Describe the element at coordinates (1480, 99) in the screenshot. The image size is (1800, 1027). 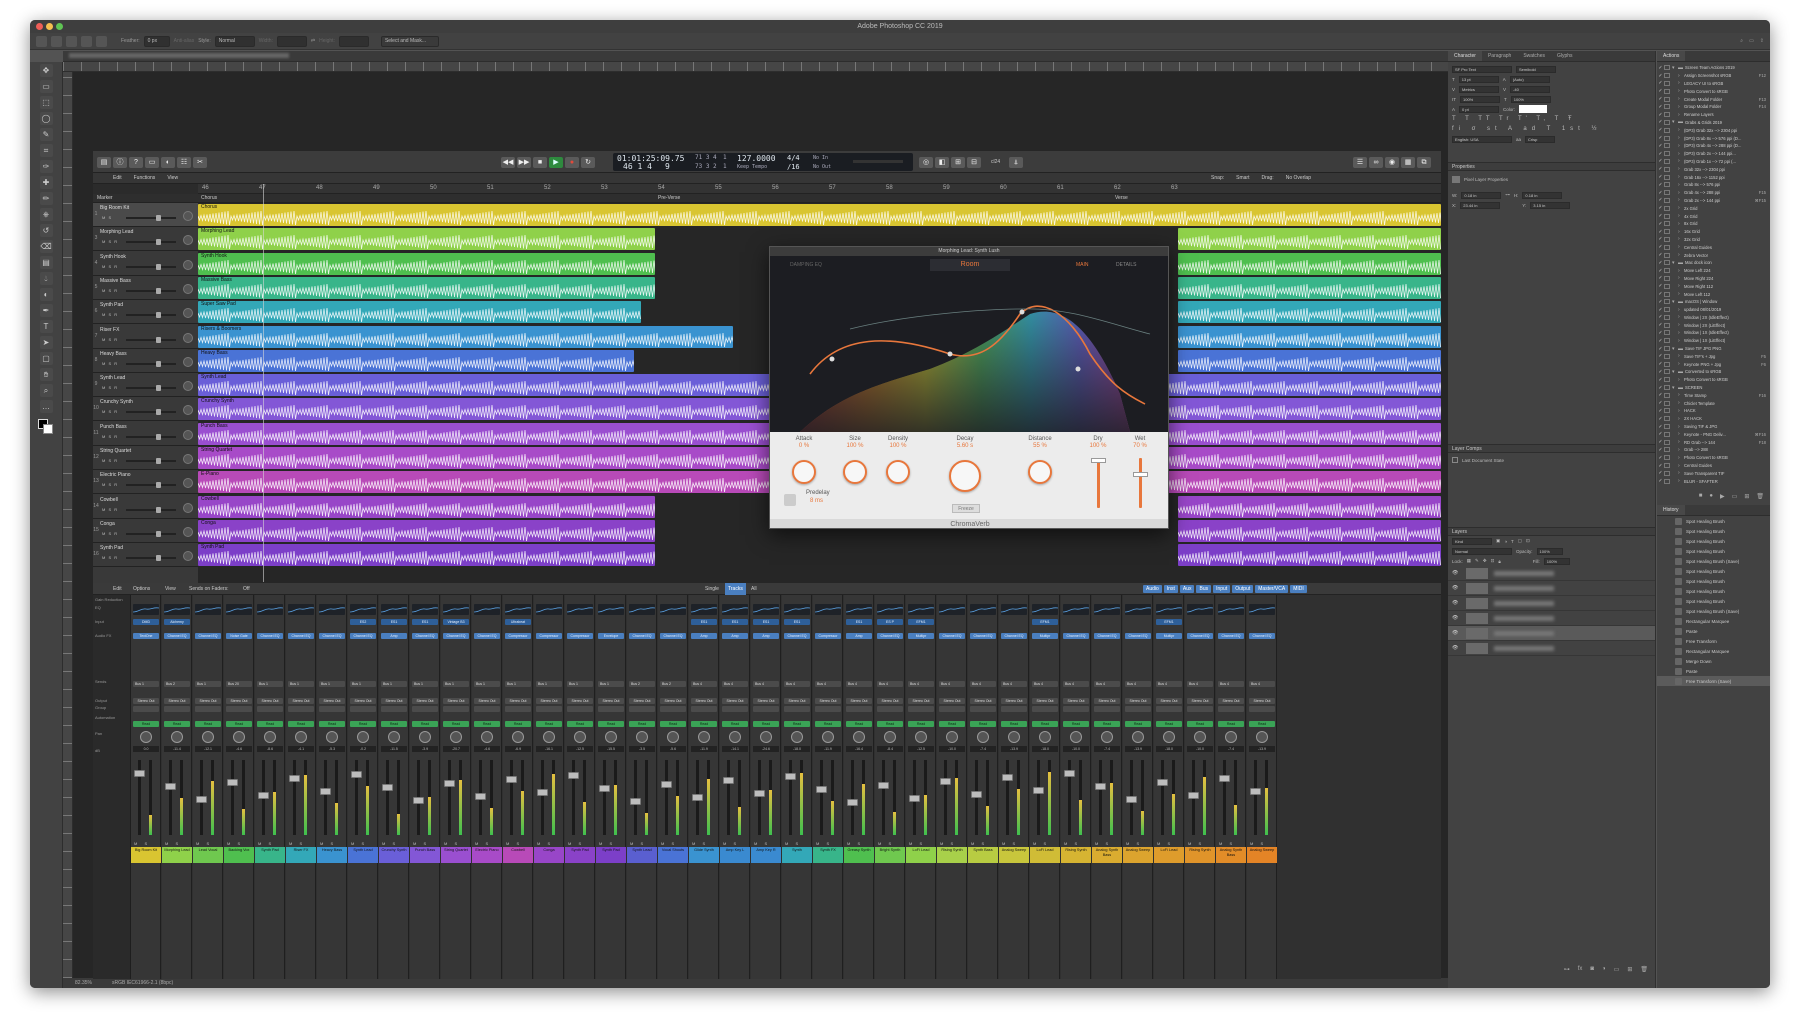
I see `vertical-scale-field: 100%` at that location.